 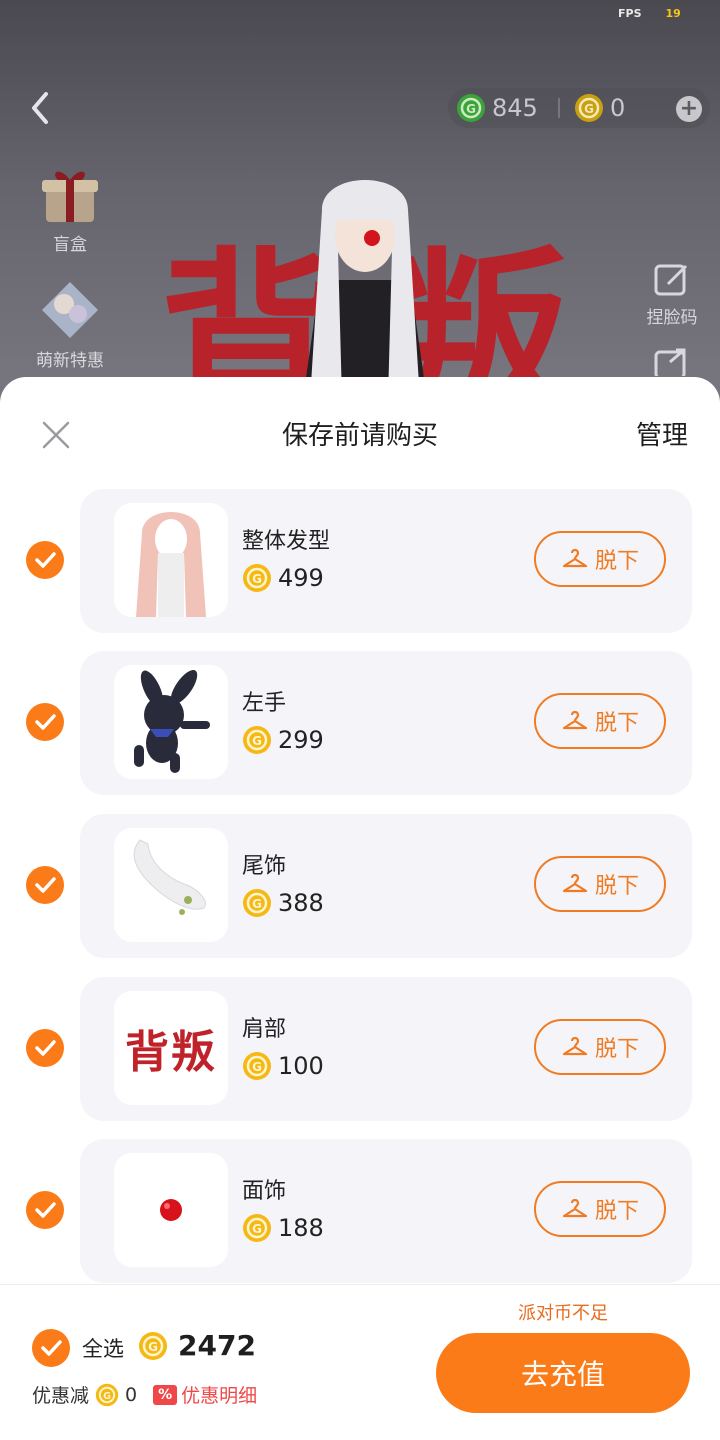 What do you see at coordinates (165, 1394) in the screenshot?
I see `percent-tag-icon: %` at bounding box center [165, 1394].